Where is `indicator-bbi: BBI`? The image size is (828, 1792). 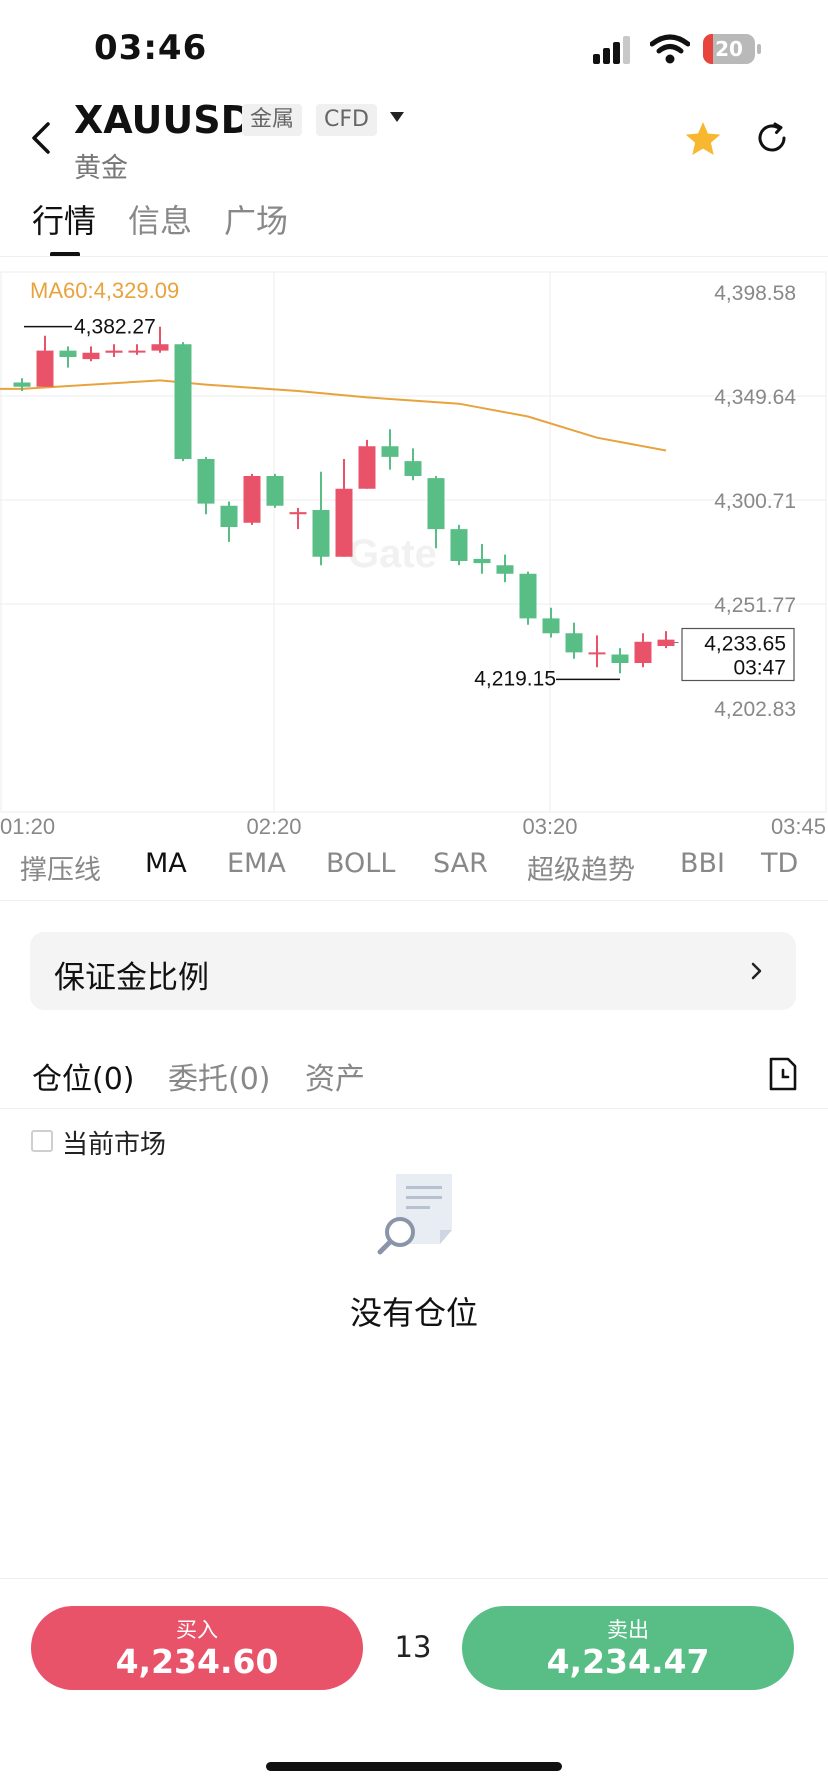 indicator-bbi: BBI is located at coordinates (702, 863).